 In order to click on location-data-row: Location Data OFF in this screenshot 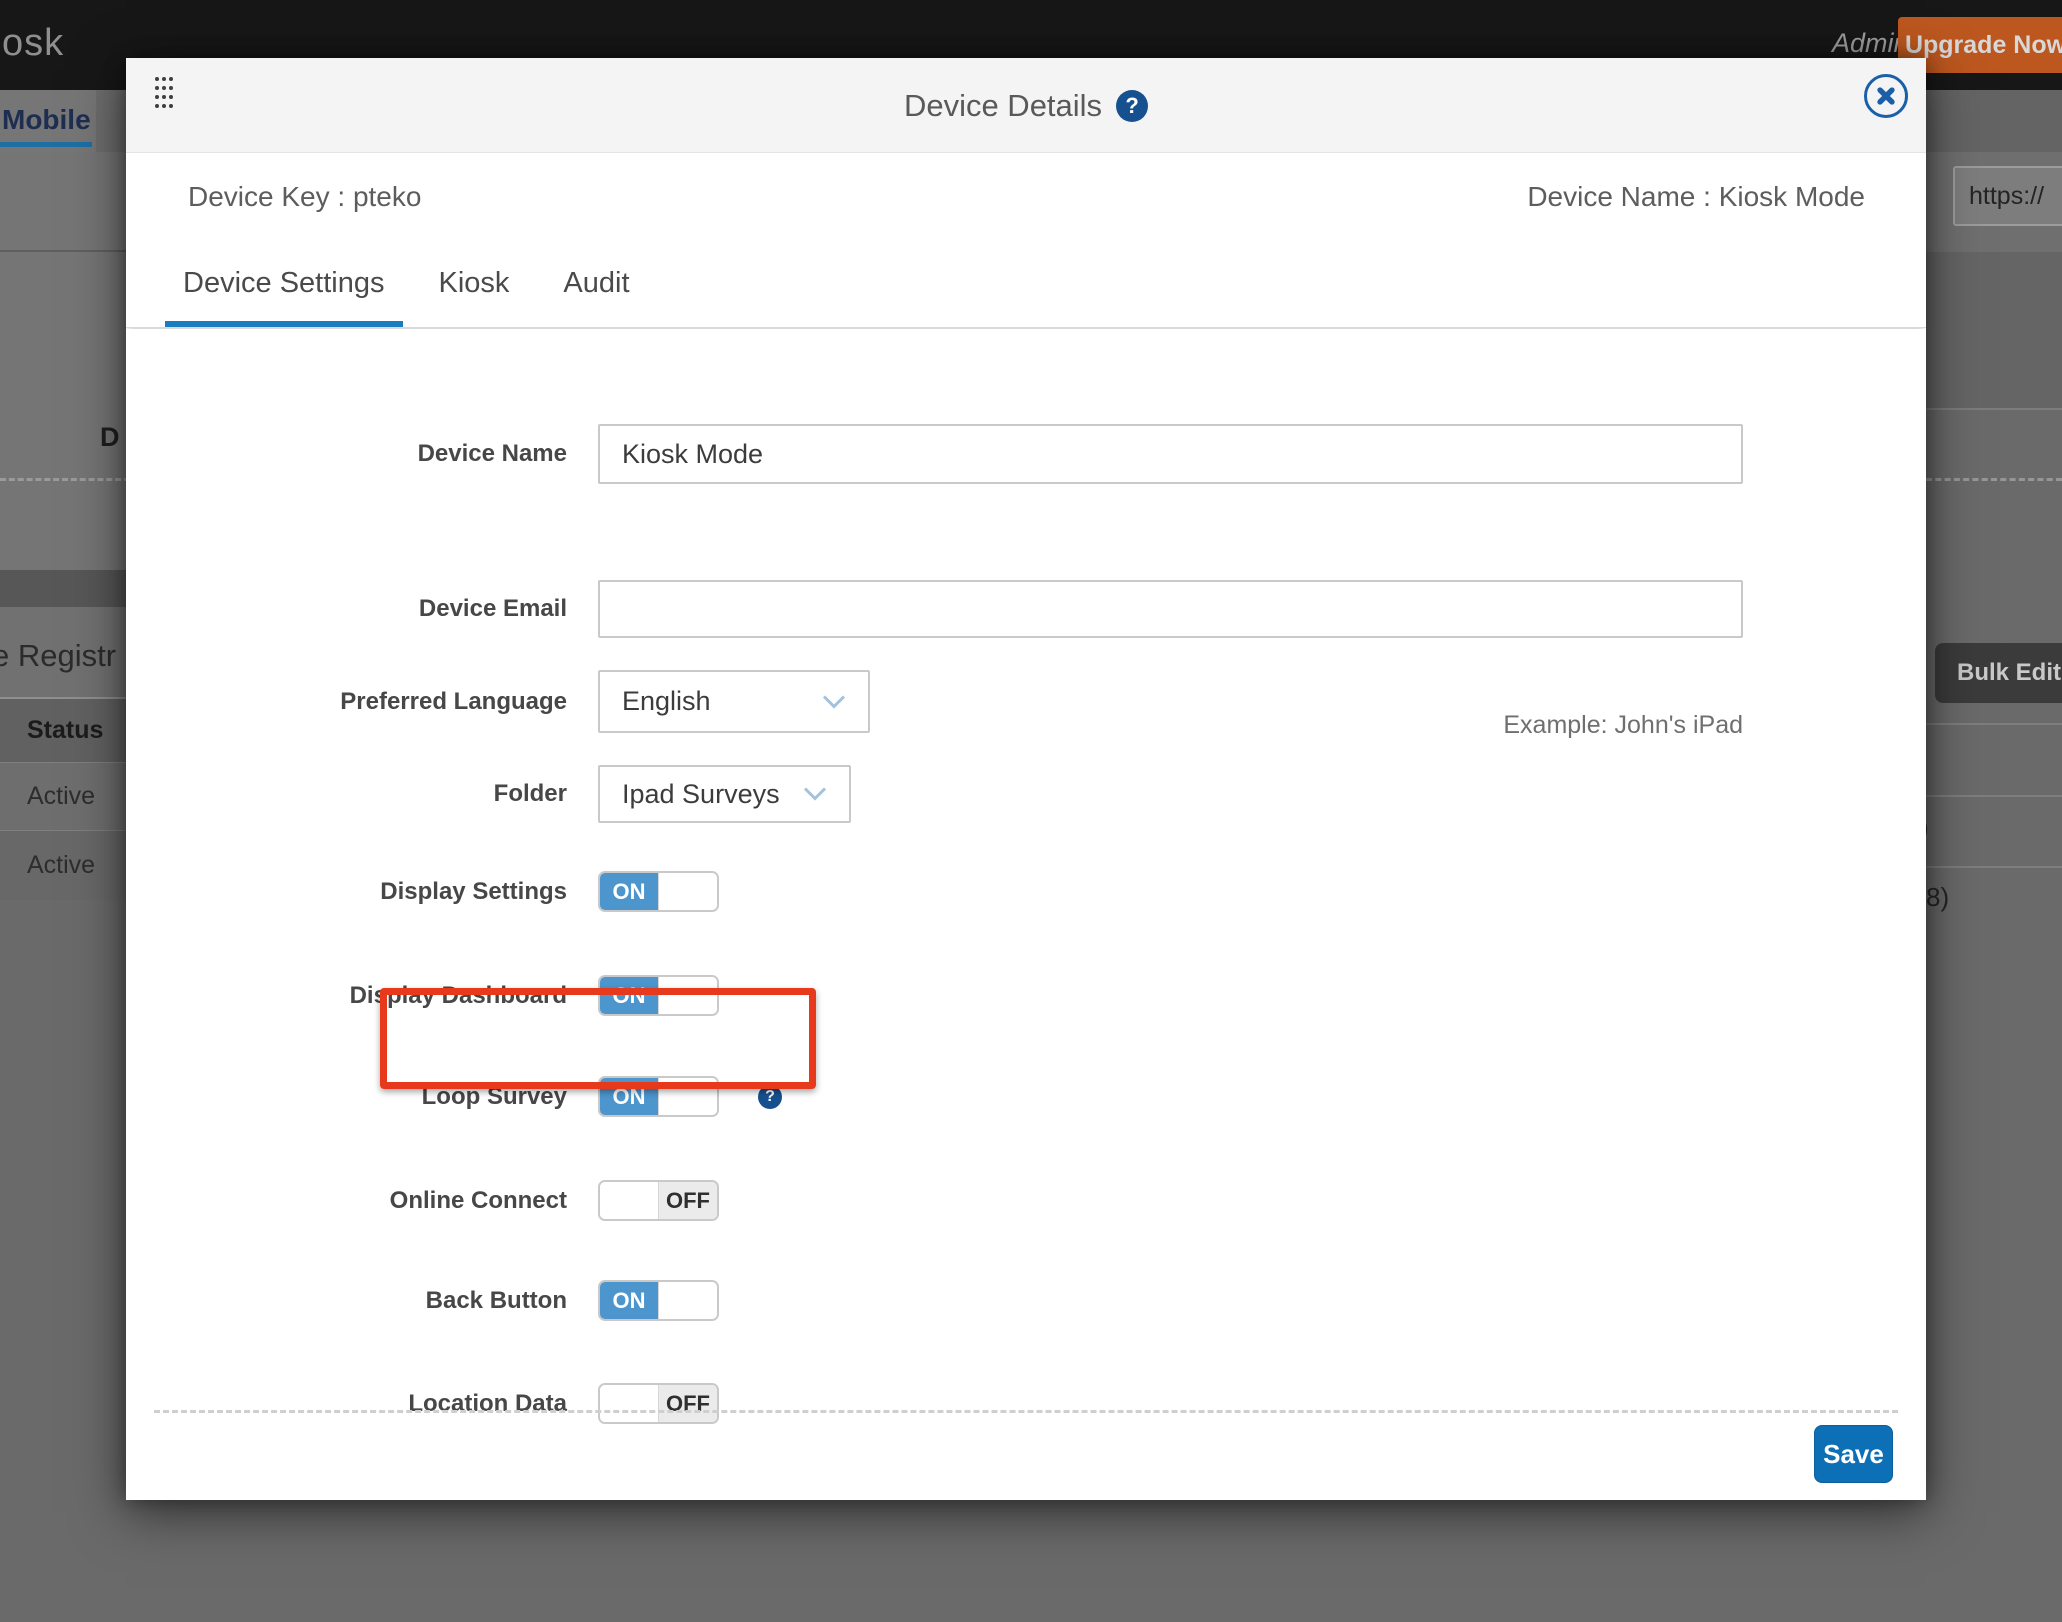, I will do `click(1026, 1403)`.